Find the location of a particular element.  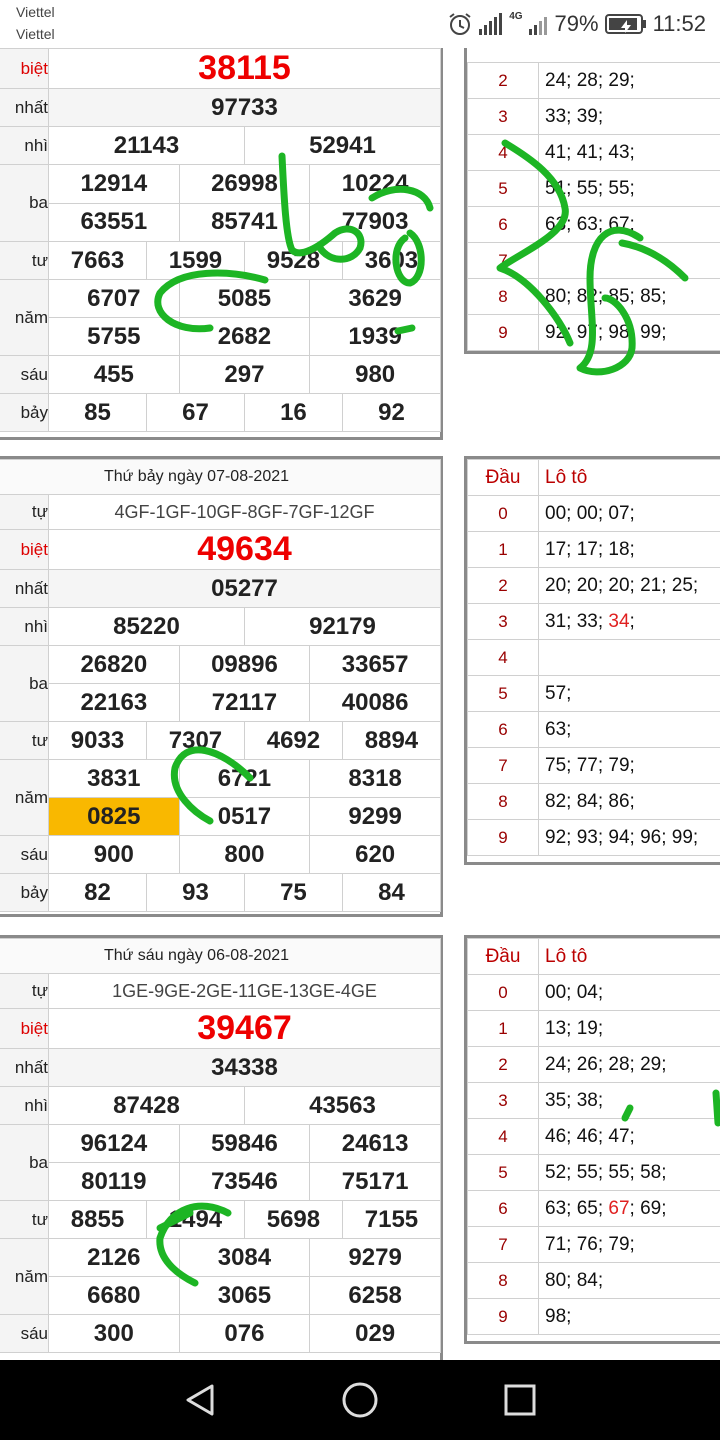

fourth-prize: 1599 is located at coordinates (195, 260).